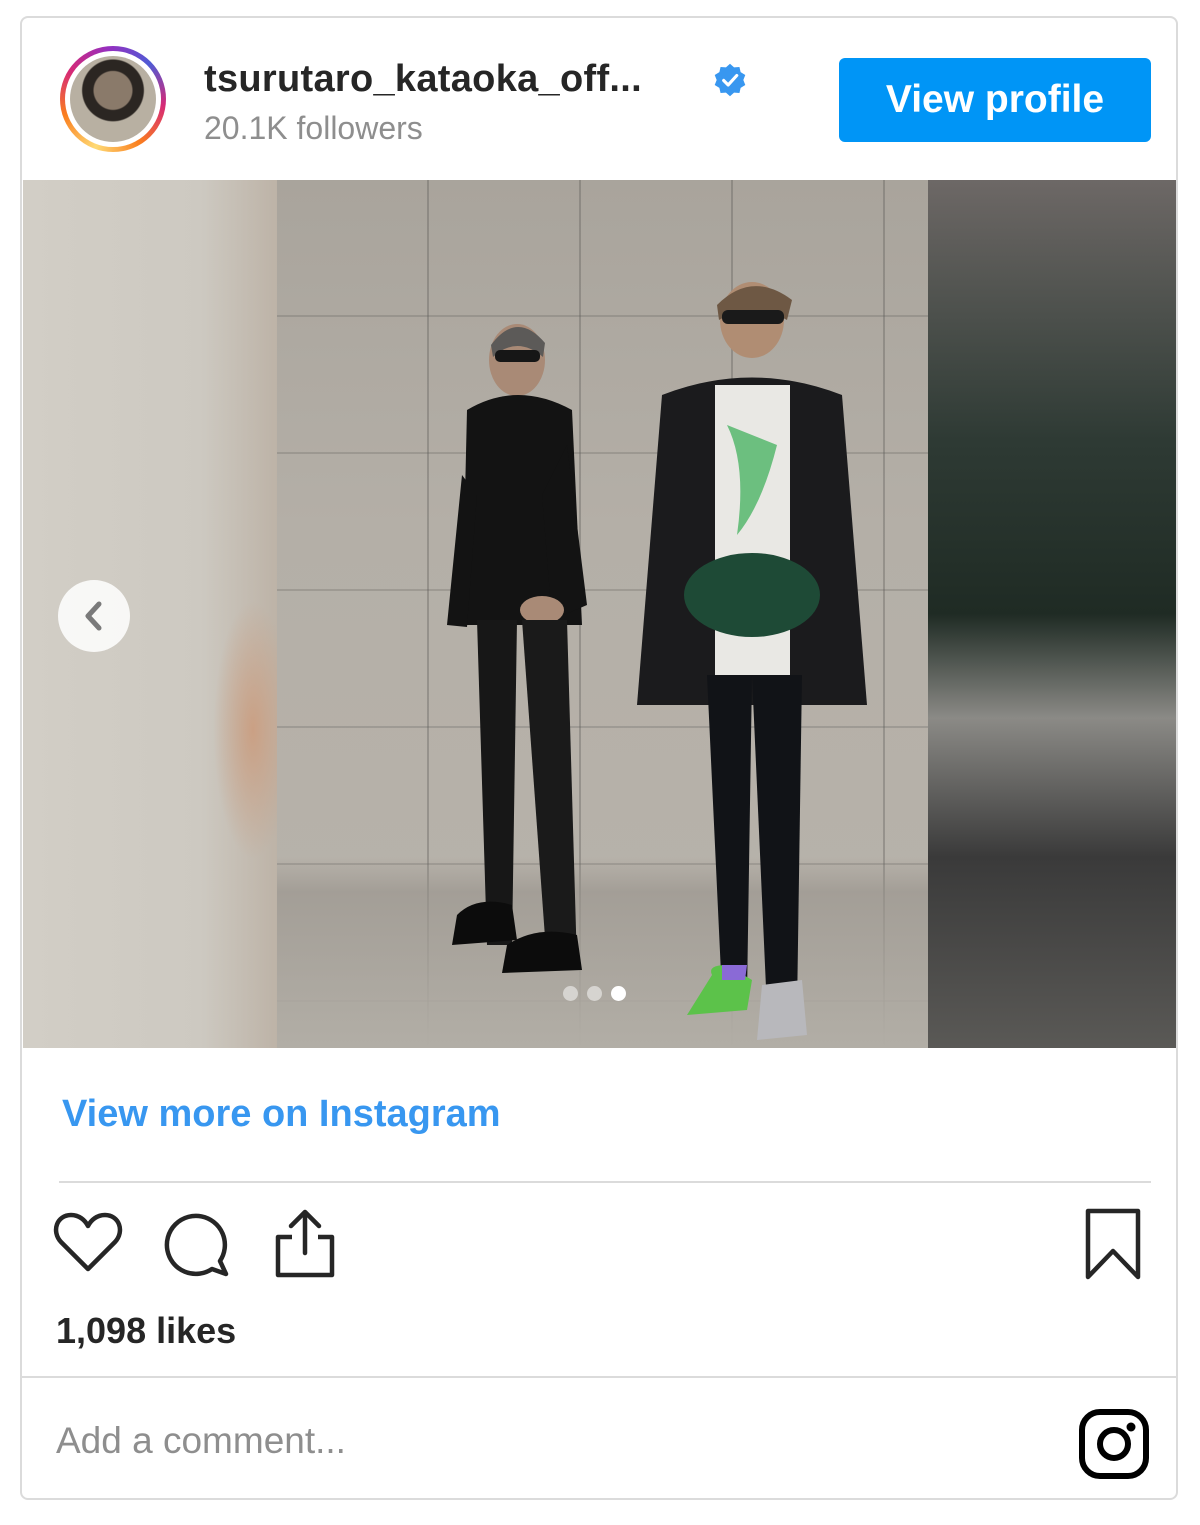  I want to click on action-bar, so click(599, 1243).